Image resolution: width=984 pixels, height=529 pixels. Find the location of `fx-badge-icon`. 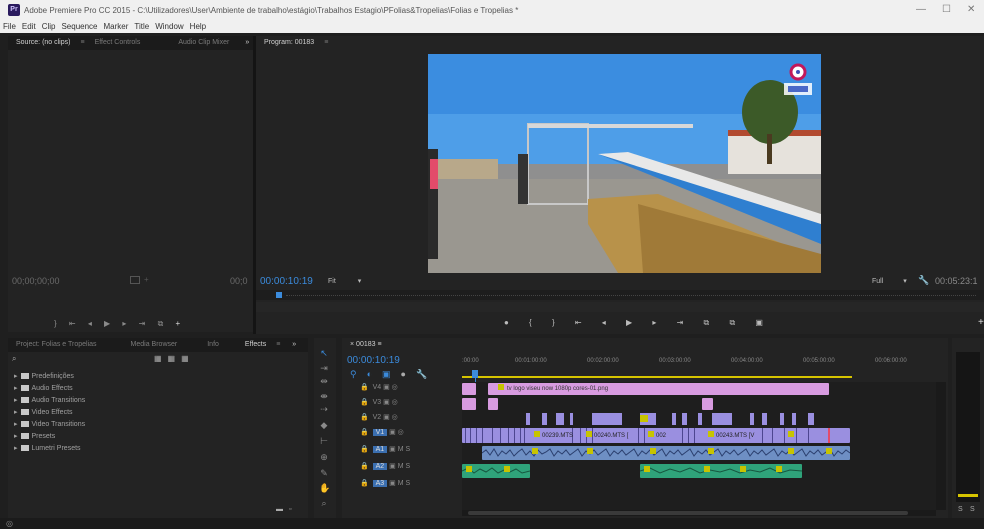

fx-badge-icon is located at coordinates (711, 434).